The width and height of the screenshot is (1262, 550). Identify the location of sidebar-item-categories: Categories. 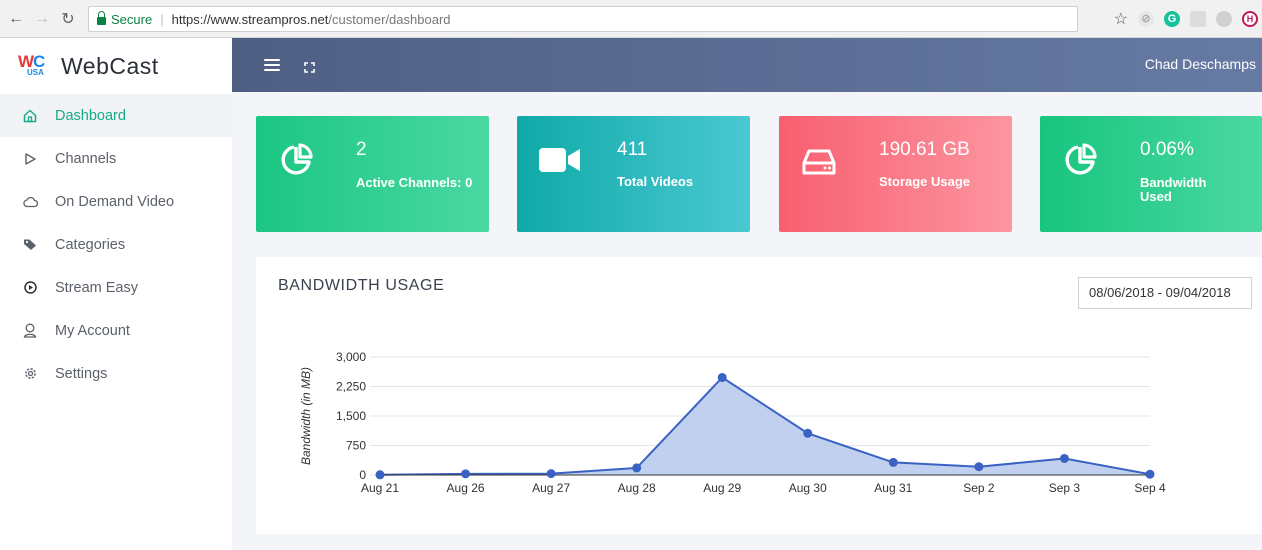
(116, 244).